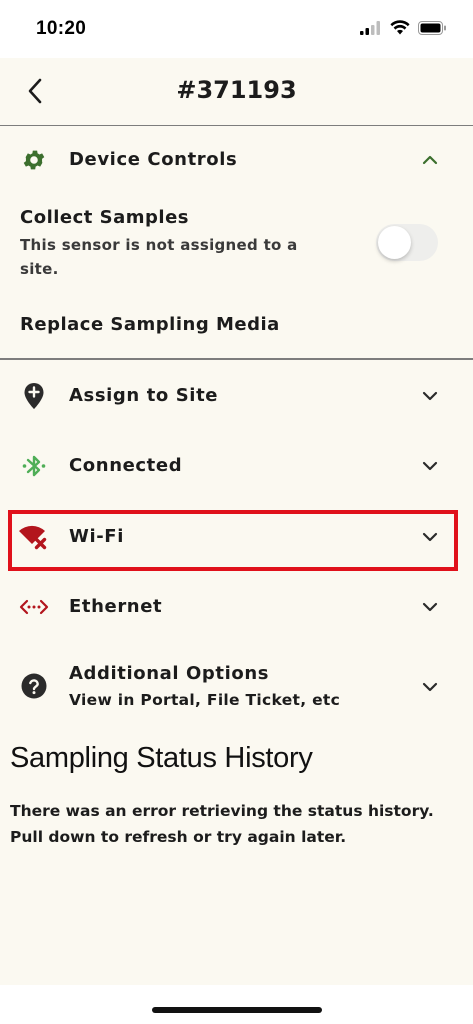 The width and height of the screenshot is (473, 1024). What do you see at coordinates (432, 27) in the screenshot?
I see `battery-icon` at bounding box center [432, 27].